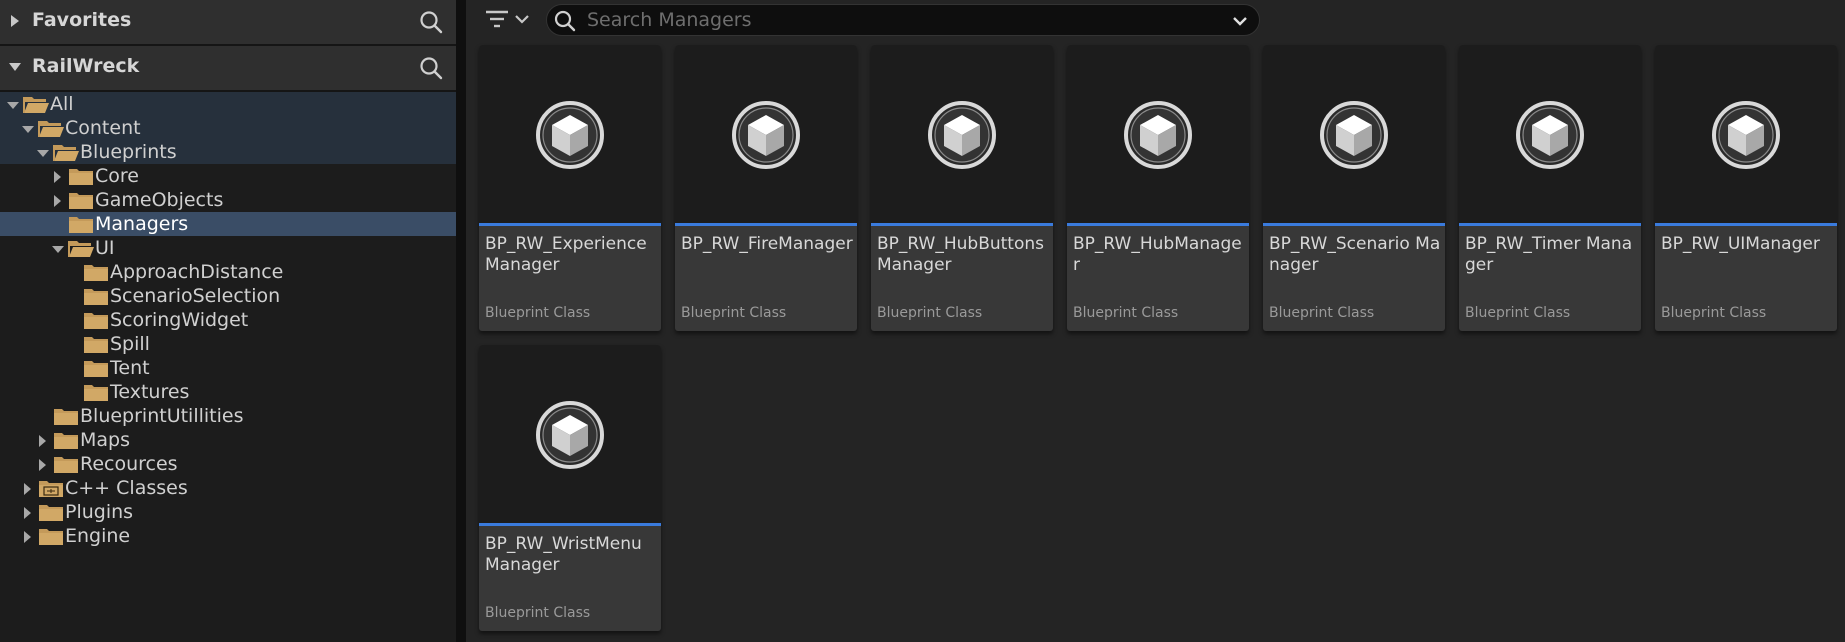  I want to click on tree-item-label: Managers, so click(142, 224).